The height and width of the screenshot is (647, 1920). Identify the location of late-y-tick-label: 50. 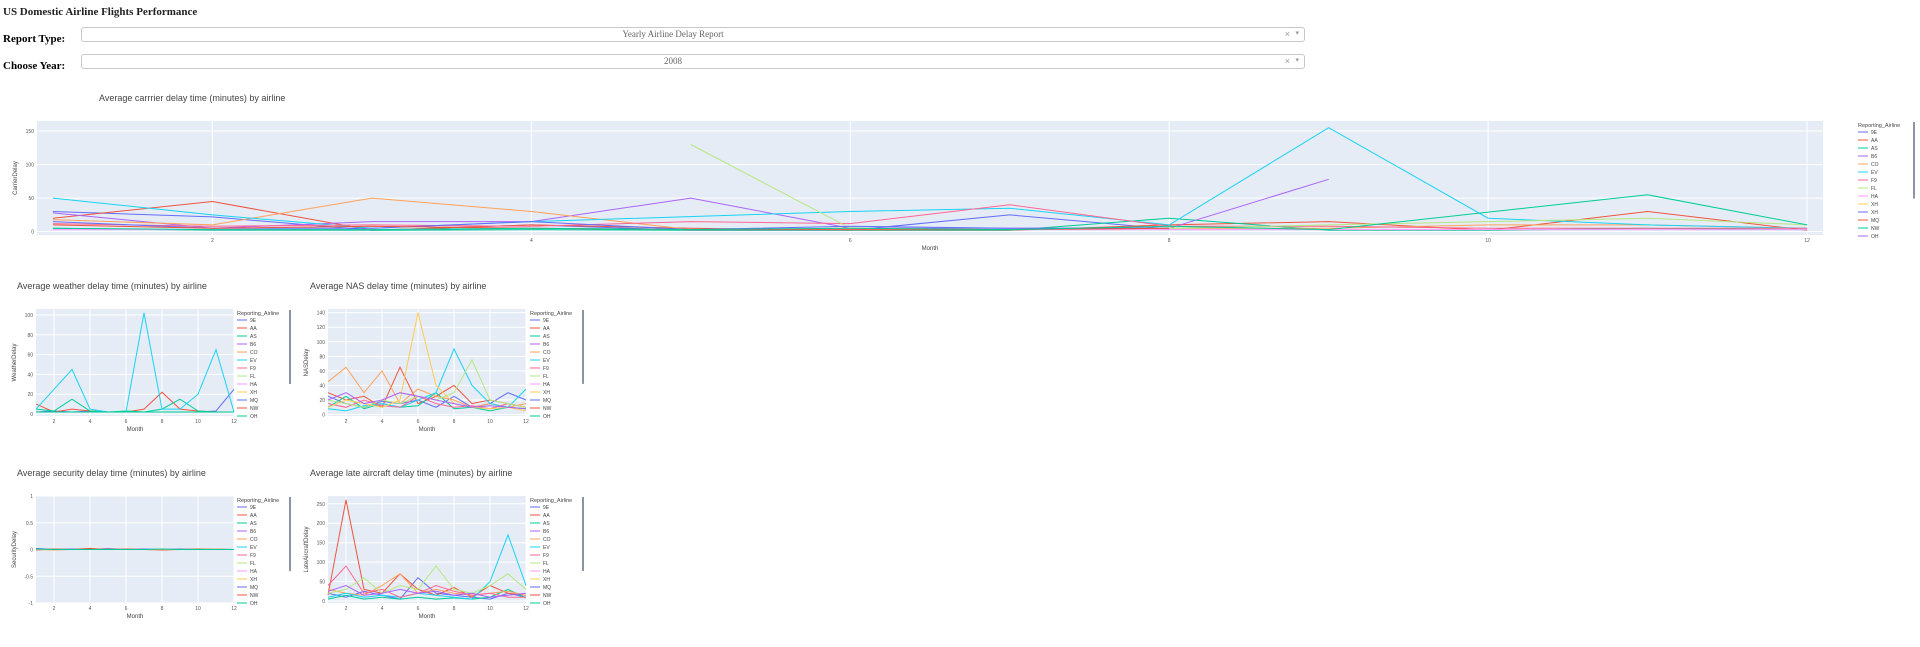
(322, 583).